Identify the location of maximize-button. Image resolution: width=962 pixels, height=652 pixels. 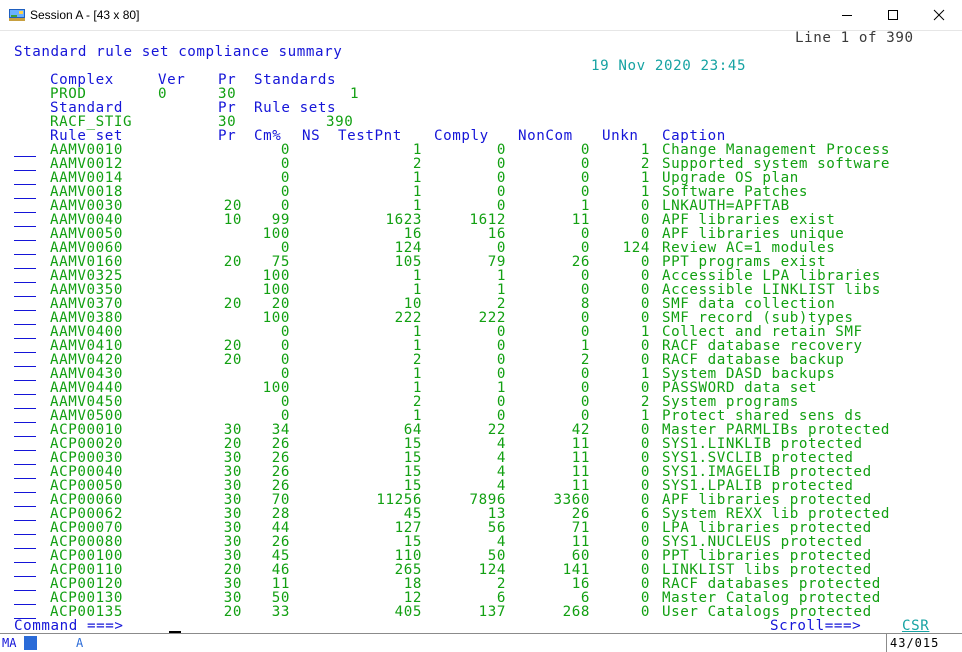
(893, 15).